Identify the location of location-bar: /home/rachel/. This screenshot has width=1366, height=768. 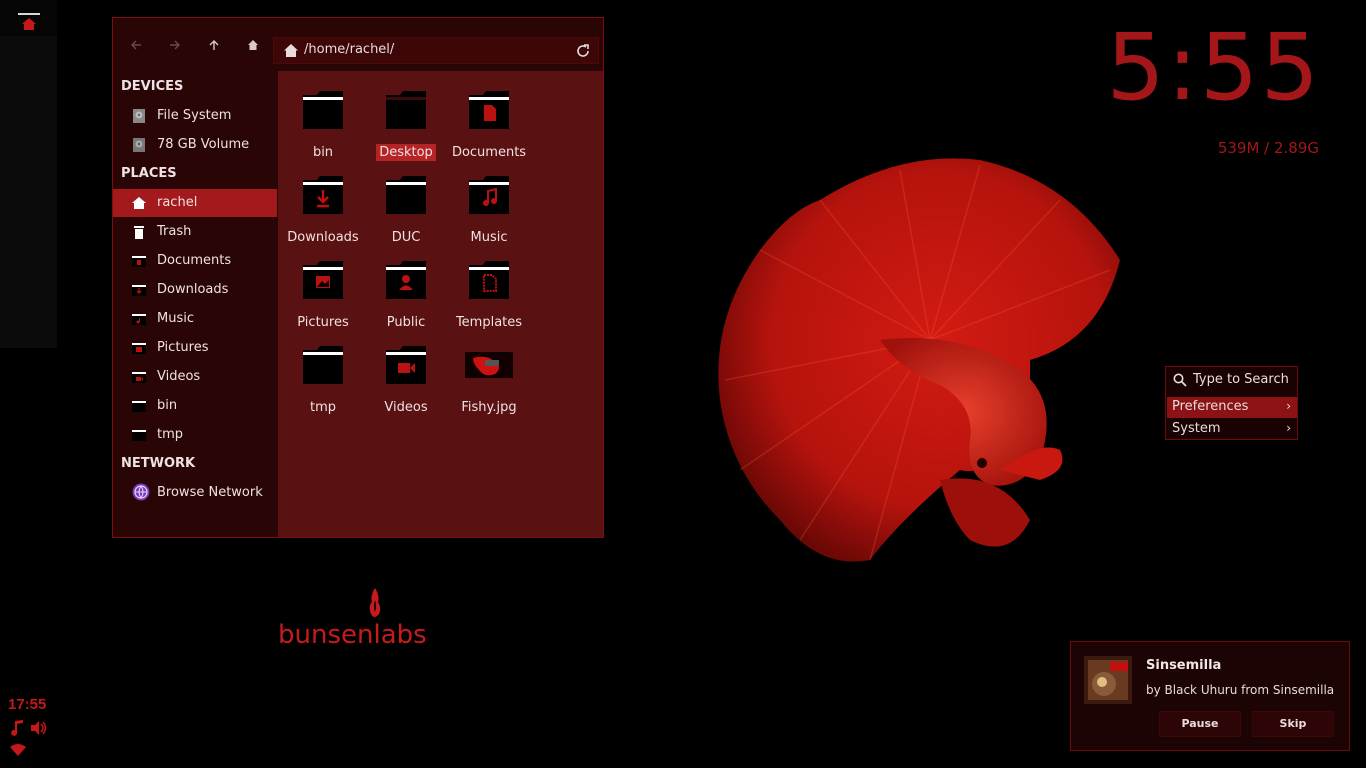
(436, 50).